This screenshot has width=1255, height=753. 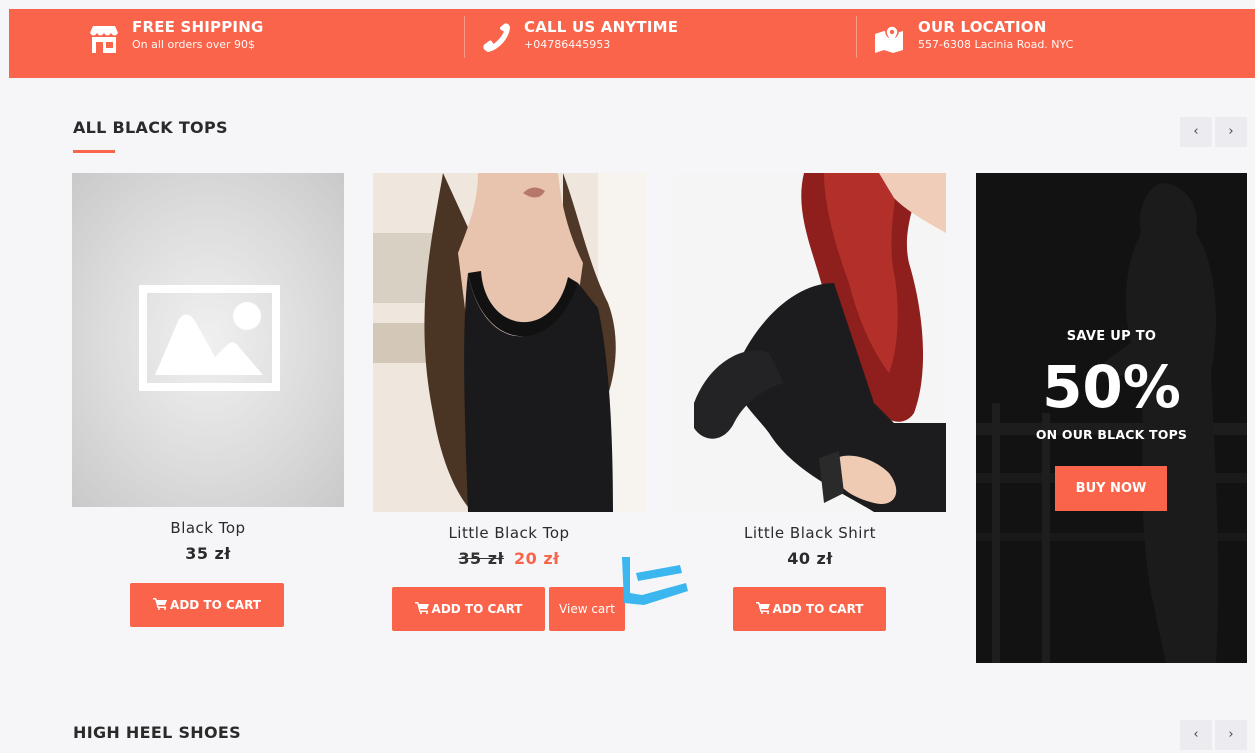 What do you see at coordinates (481, 558) in the screenshot?
I see `old-price: 35 zł` at bounding box center [481, 558].